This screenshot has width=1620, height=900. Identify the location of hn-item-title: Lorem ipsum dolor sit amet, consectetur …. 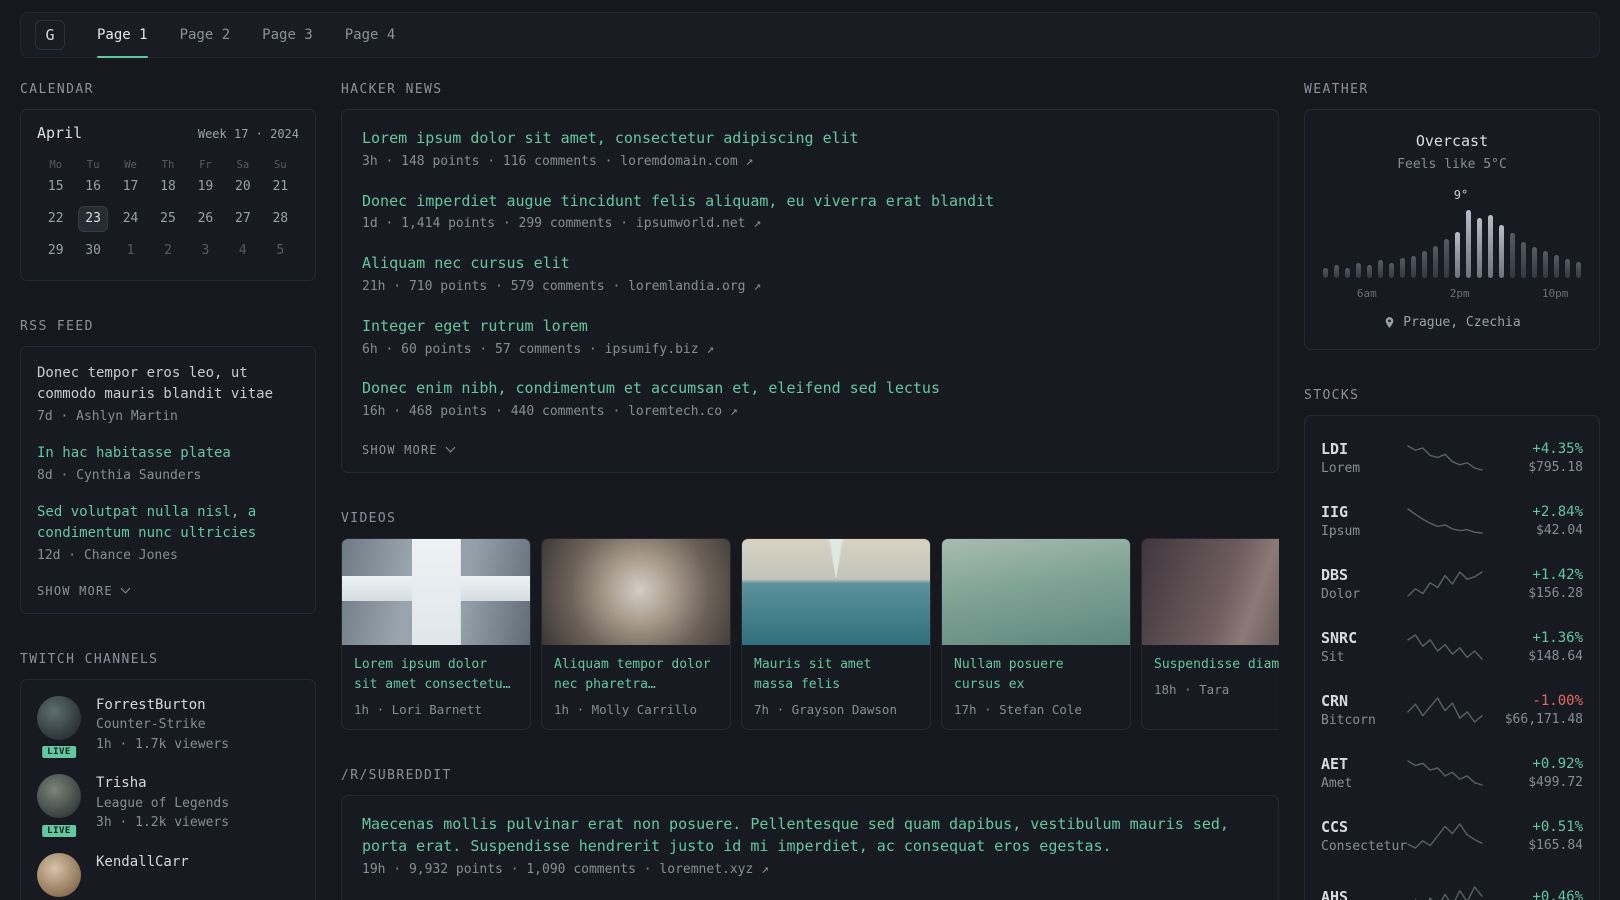
(810, 139).